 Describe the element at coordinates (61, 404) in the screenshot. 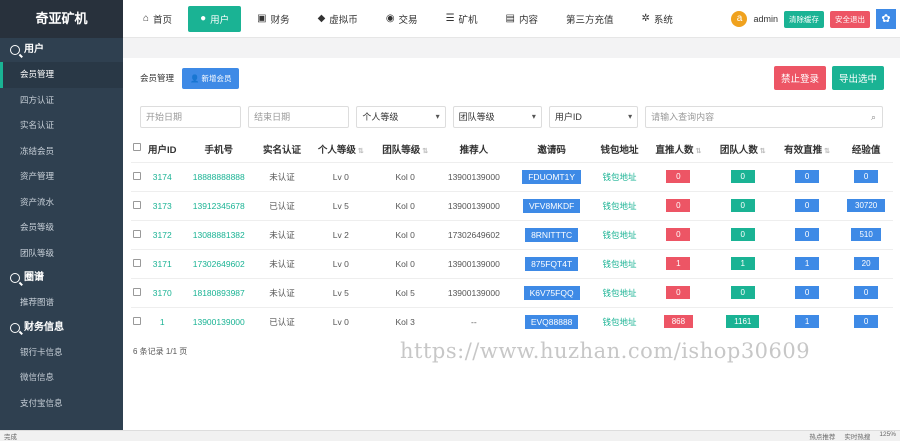

I see `sidebar-item: 支付宝信息` at that location.